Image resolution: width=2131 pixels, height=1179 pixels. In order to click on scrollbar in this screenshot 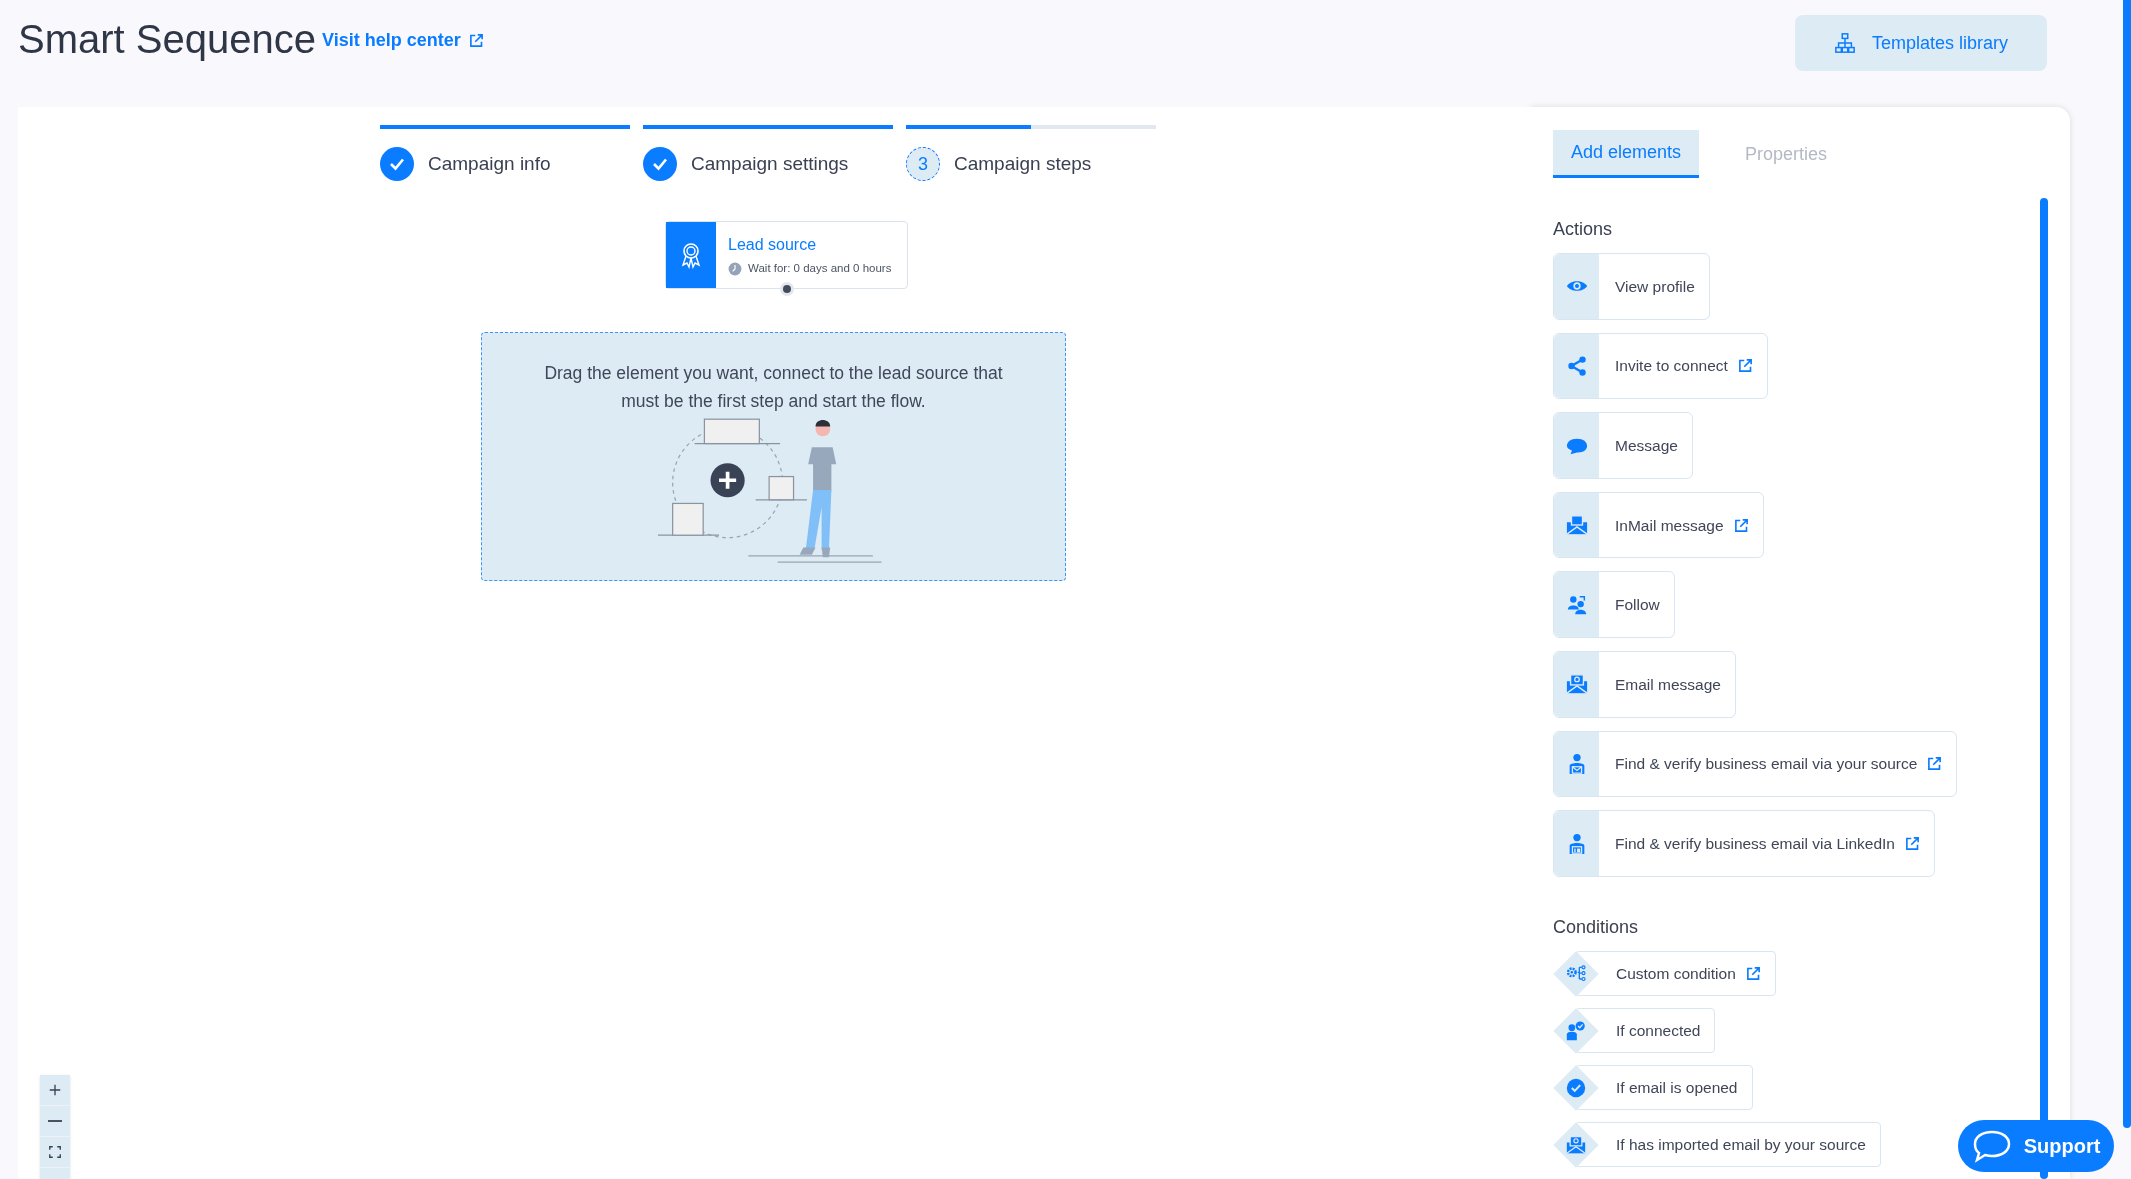, I will do `click(2127, 564)`.